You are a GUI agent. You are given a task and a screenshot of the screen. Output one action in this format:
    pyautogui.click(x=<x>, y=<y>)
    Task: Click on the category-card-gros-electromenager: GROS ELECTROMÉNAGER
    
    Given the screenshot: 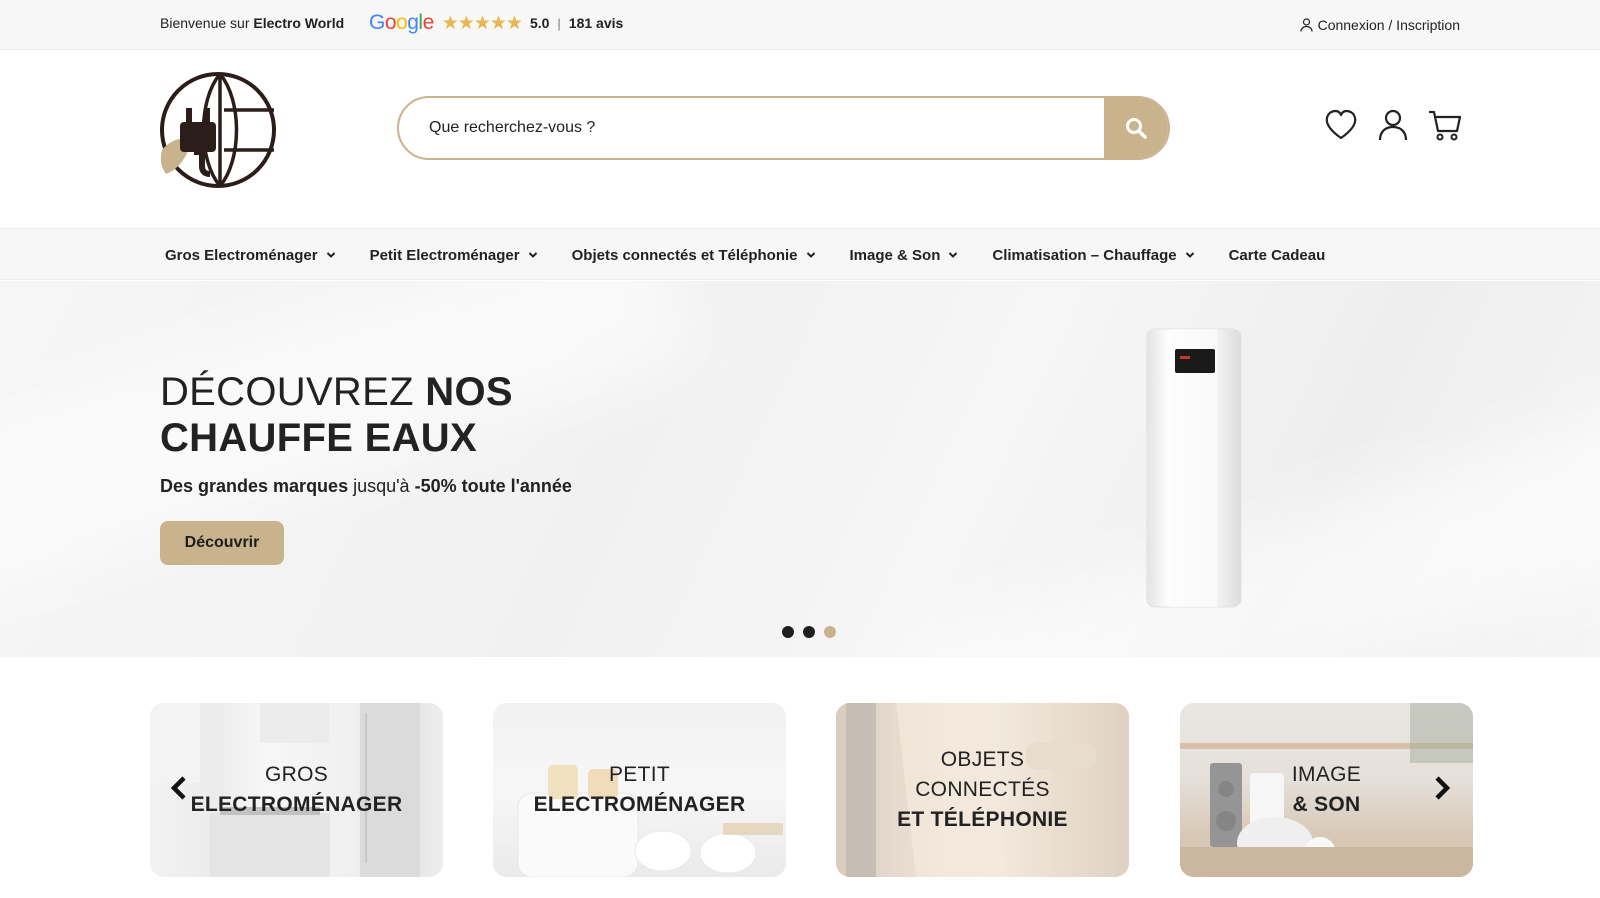 What is the action you would take?
    pyautogui.click(x=296, y=790)
    